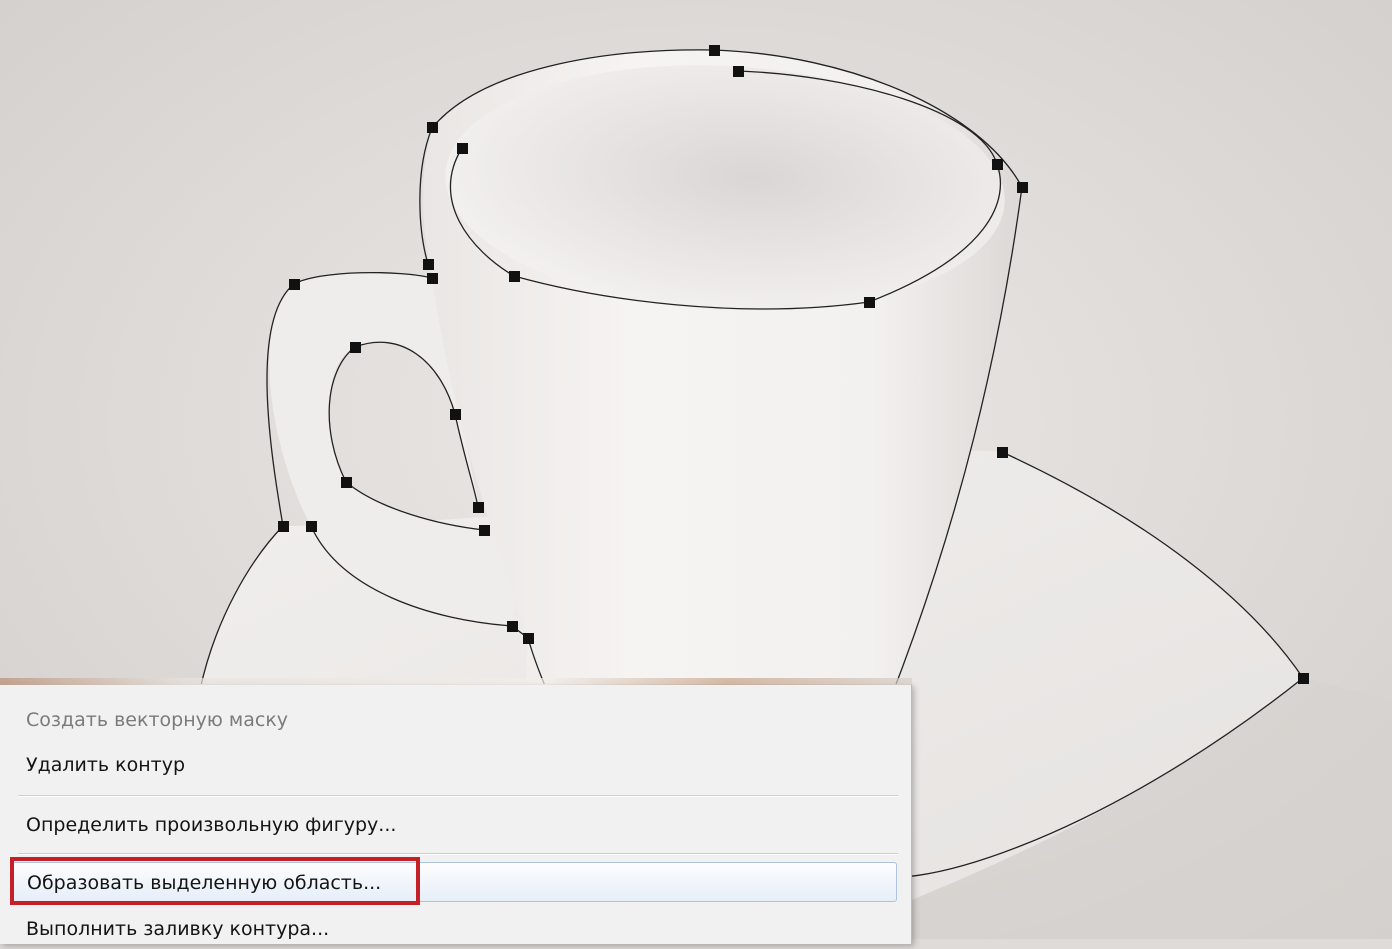 The width and height of the screenshot is (1392, 949). What do you see at coordinates (454, 765) in the screenshot?
I see `menu-item-delete-path: Удалить контур` at bounding box center [454, 765].